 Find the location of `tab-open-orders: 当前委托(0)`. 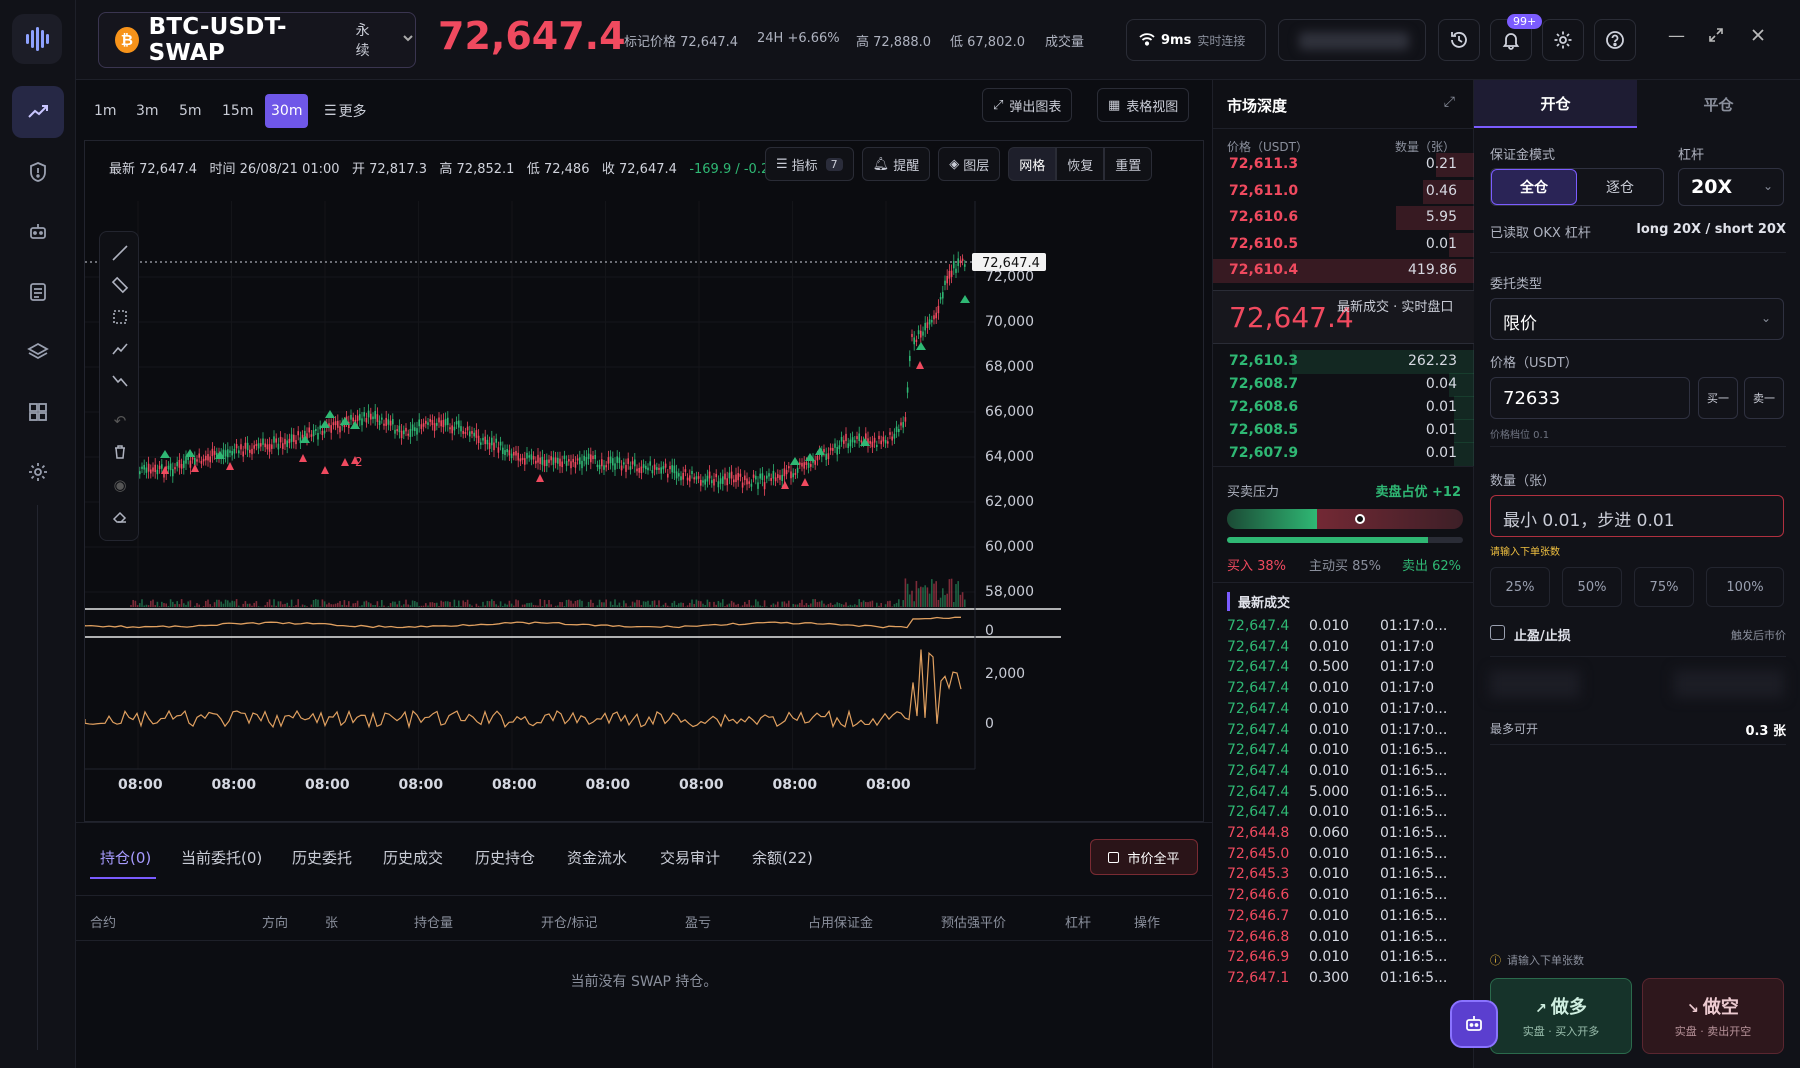

tab-open-orders: 当前委托(0) is located at coordinates (221, 857).